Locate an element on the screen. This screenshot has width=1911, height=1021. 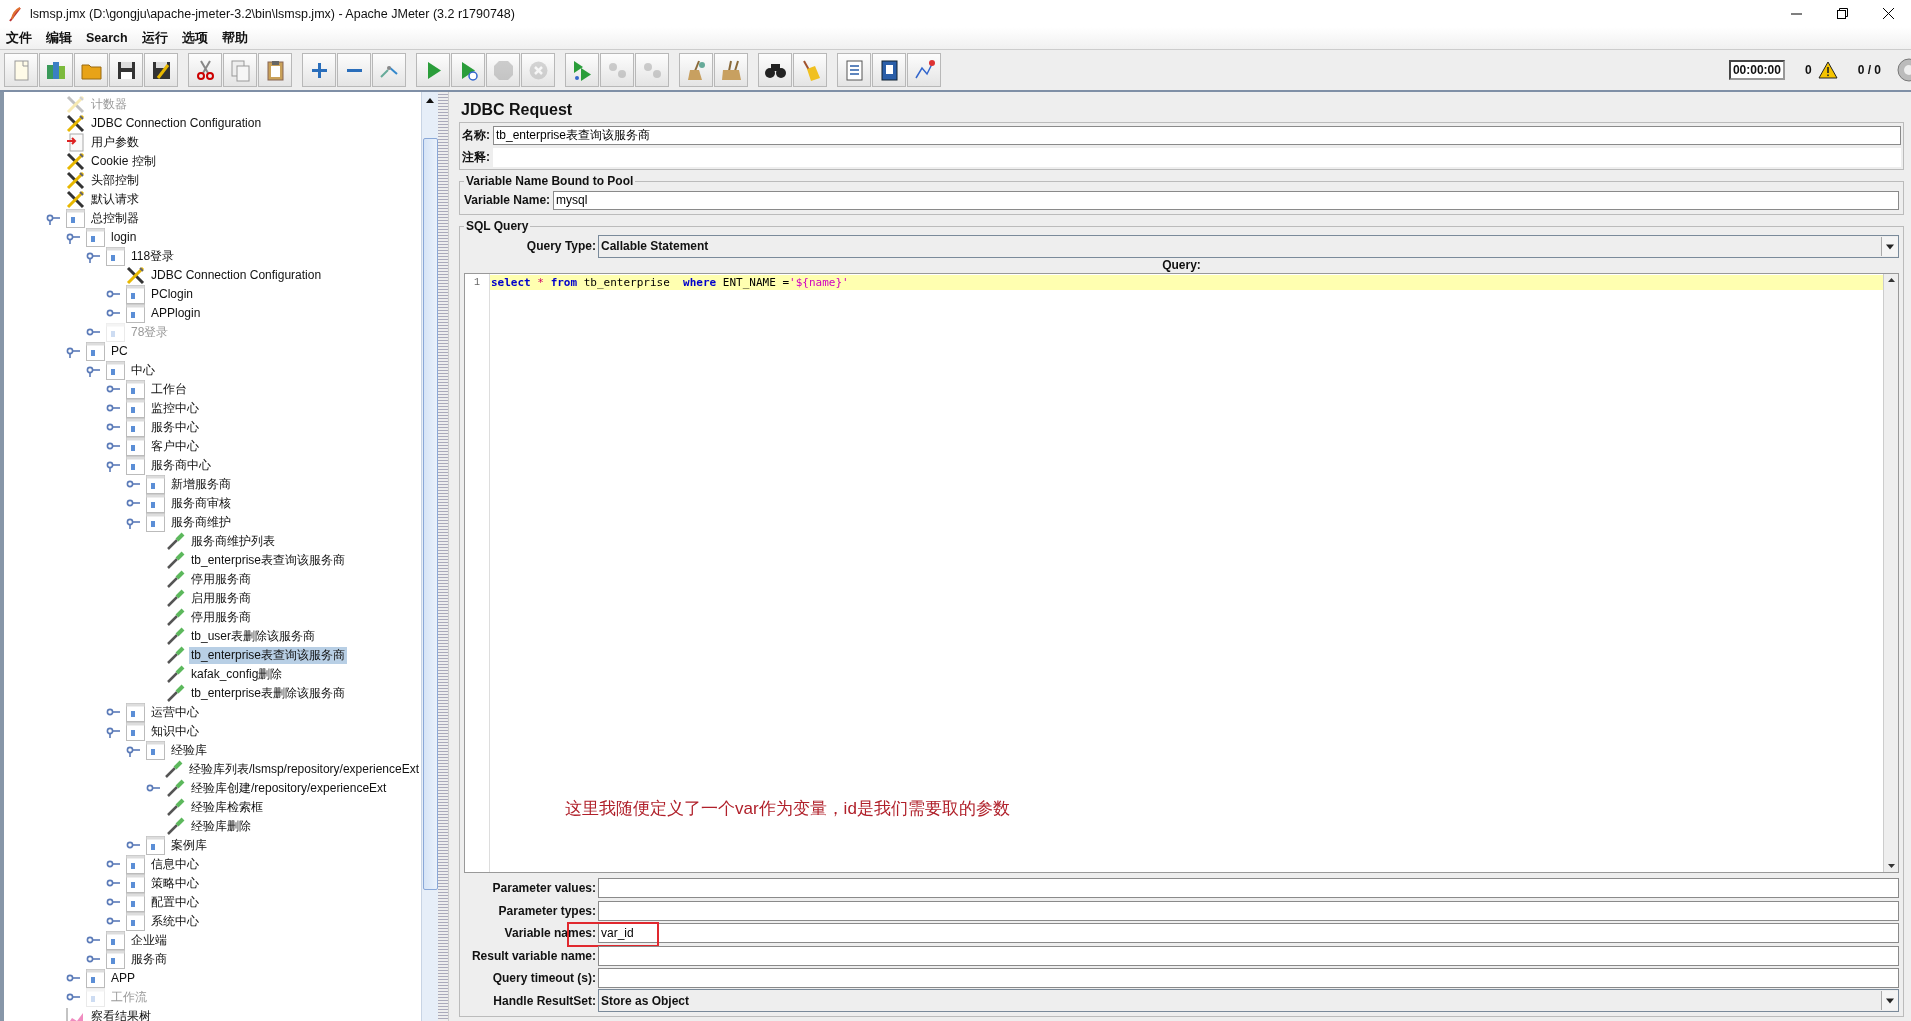
tree-item: 察看结果树 is located at coordinates (121, 1014).